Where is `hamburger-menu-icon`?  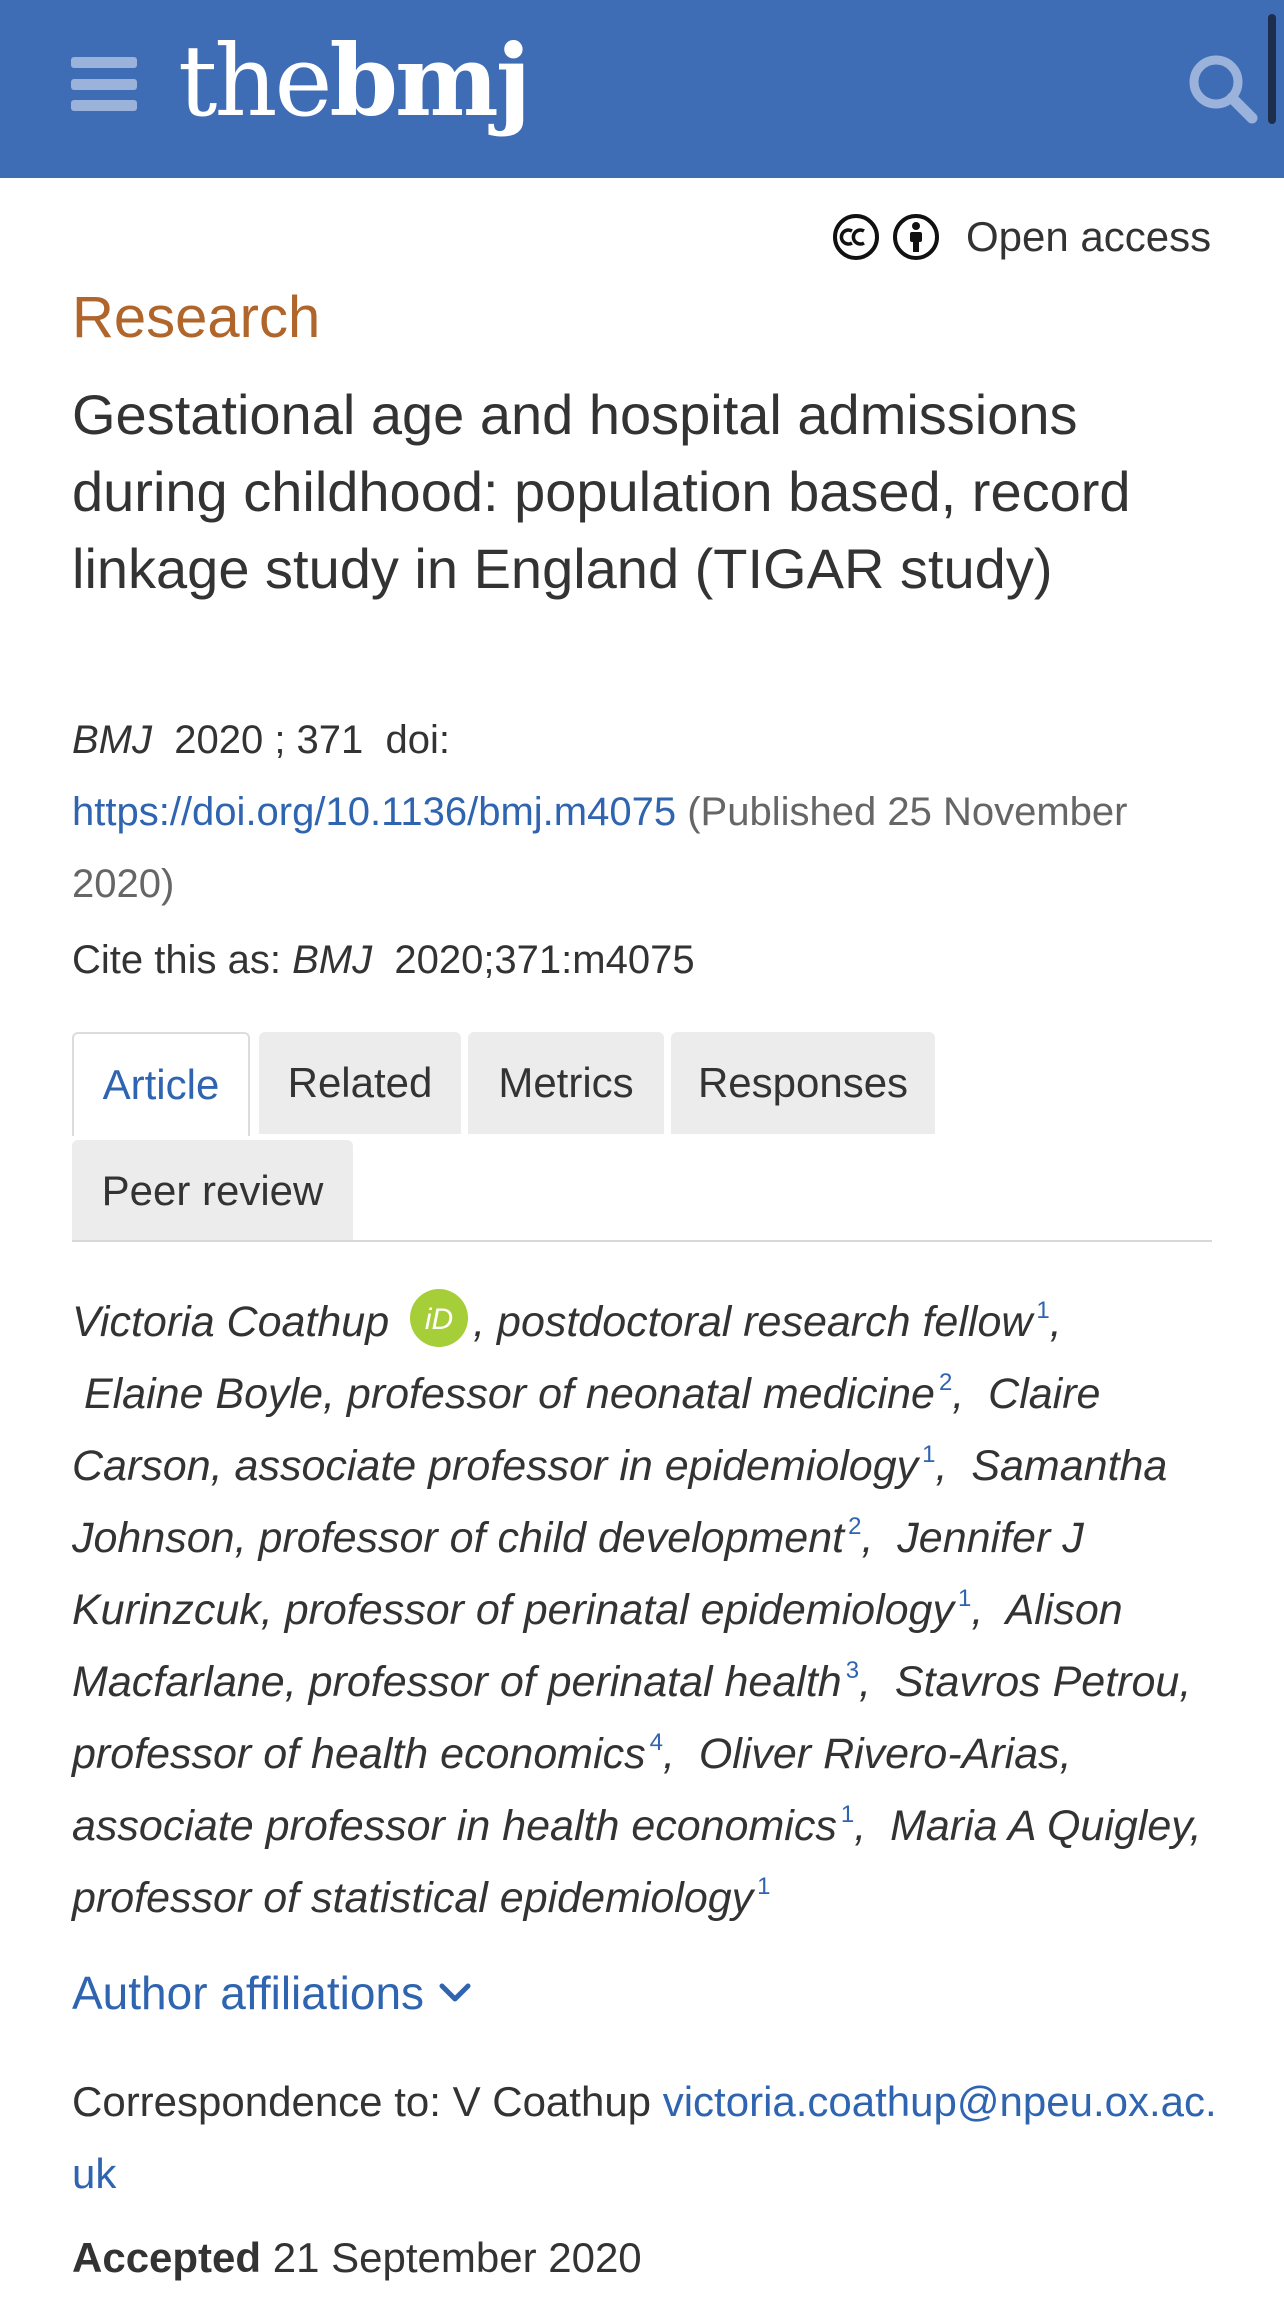
hamburger-menu-icon is located at coordinates (104, 84).